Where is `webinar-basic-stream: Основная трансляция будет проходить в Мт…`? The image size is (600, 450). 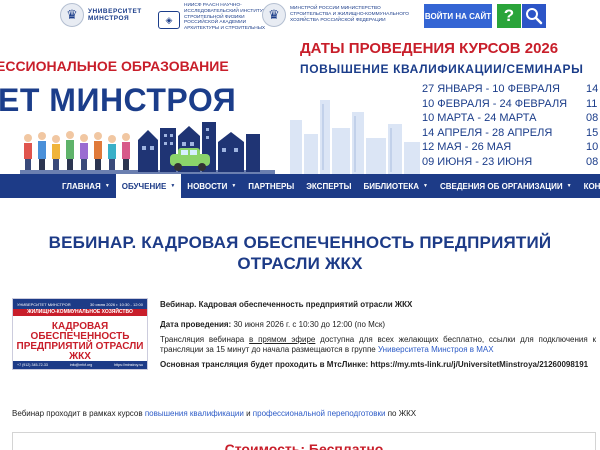
webinar-basic-stream: Основная трансляция будет проходить в Мт… is located at coordinates (374, 364).